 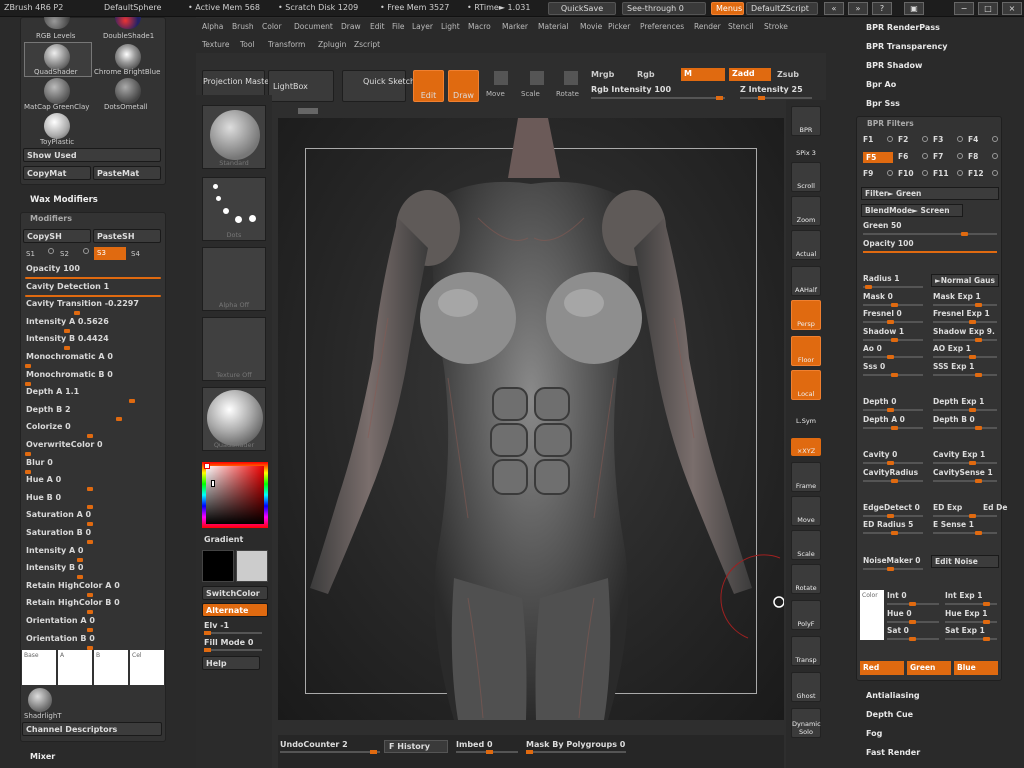 I want to click on modifier-slider: Cavity Detection 1, so click(x=93, y=289).